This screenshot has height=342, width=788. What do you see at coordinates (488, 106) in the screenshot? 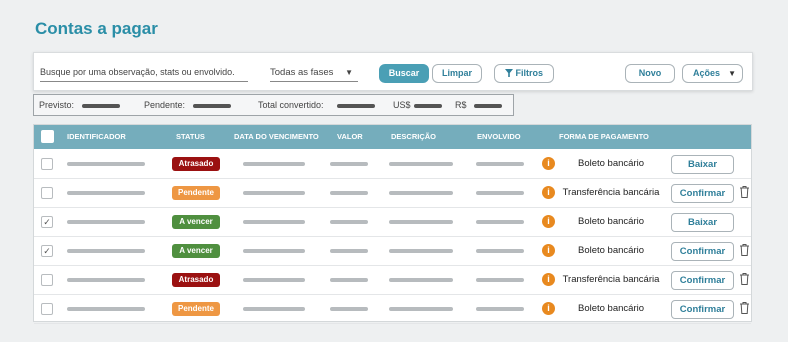
I see `summary-brl-value` at bounding box center [488, 106].